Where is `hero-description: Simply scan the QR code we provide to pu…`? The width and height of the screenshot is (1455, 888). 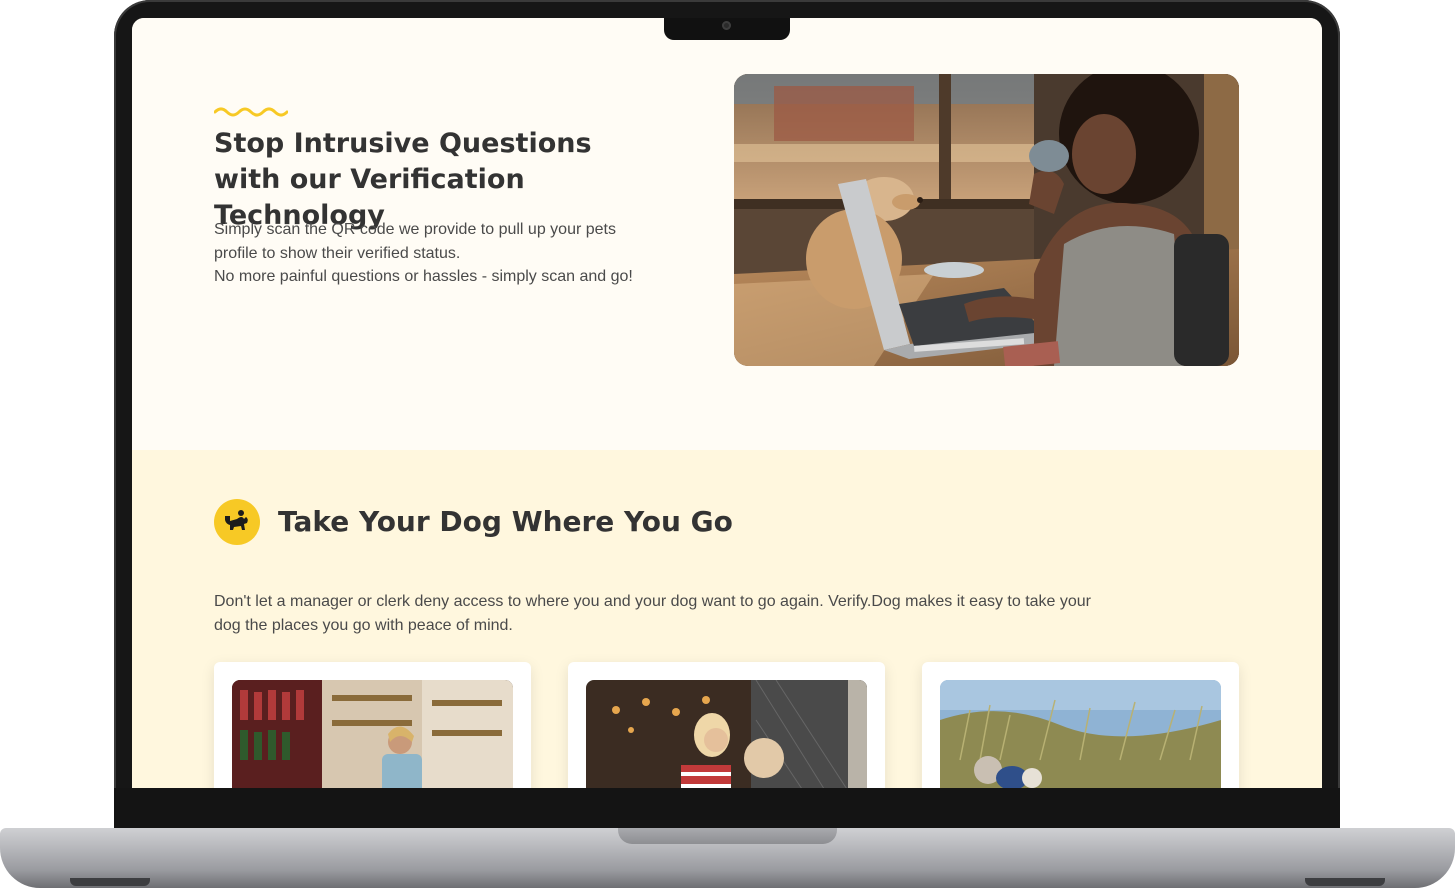
hero-description: Simply scan the QR code we provide to pu… is located at coordinates (424, 253).